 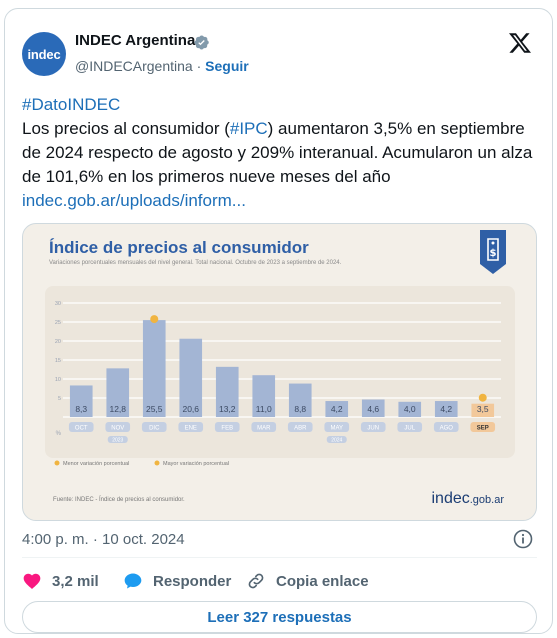 I want to click on bar-value-label: 8,3, so click(x=81, y=409).